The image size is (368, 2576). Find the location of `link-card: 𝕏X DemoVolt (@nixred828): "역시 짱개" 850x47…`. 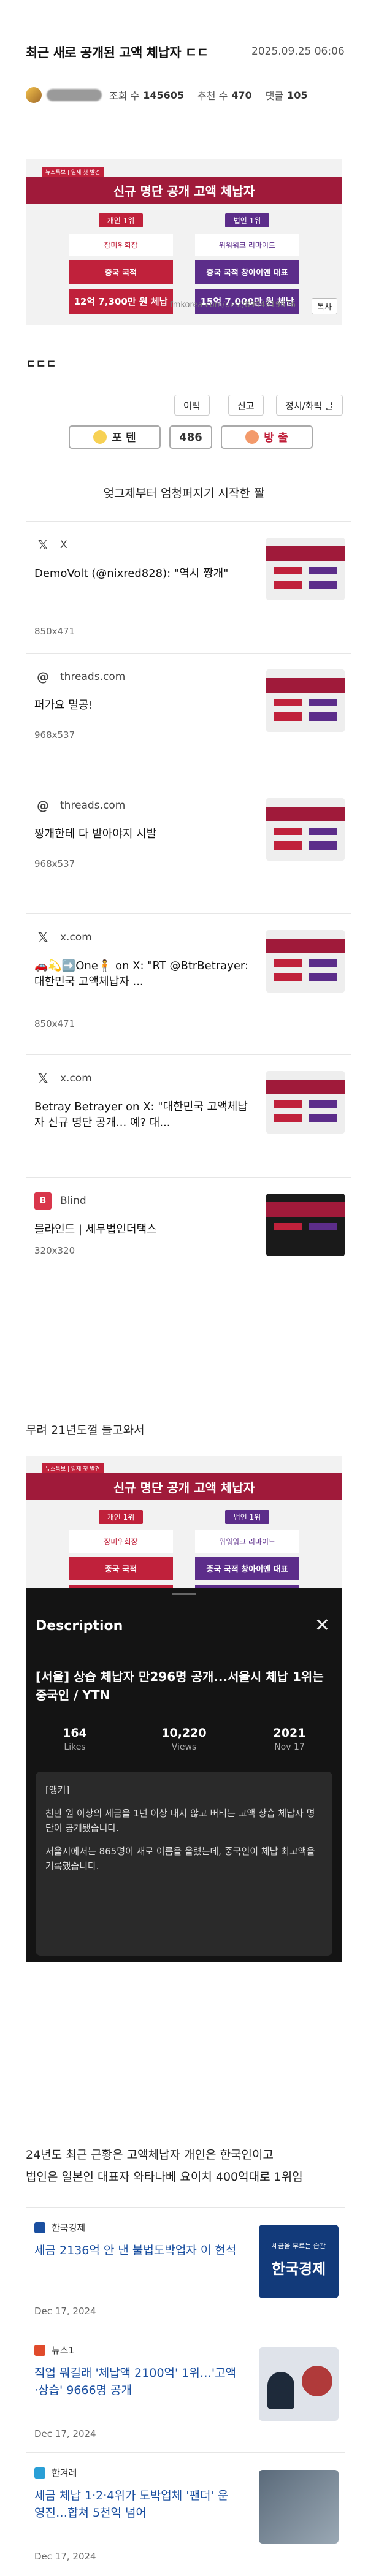

link-card: 𝕏X DemoVolt (@nixred828): "역시 짱개" 850x47… is located at coordinates (188, 587).